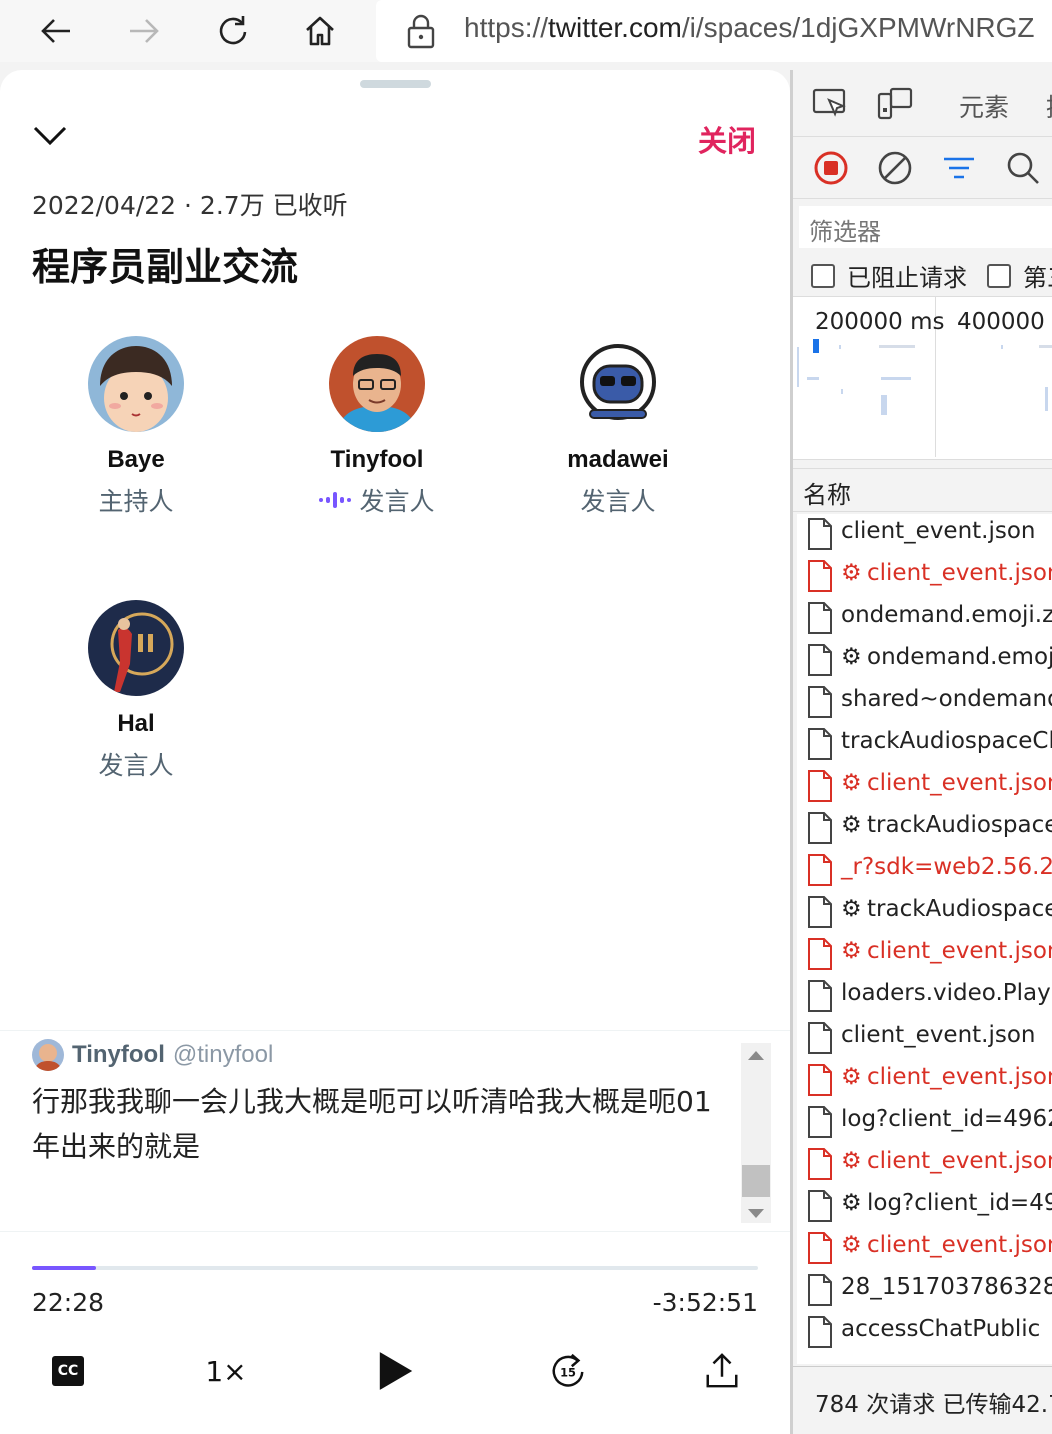 Image resolution: width=1052 pixels, height=1434 pixels. What do you see at coordinates (946, 1119) in the screenshot?
I see `request-name: log?client_id=49625` at bounding box center [946, 1119].